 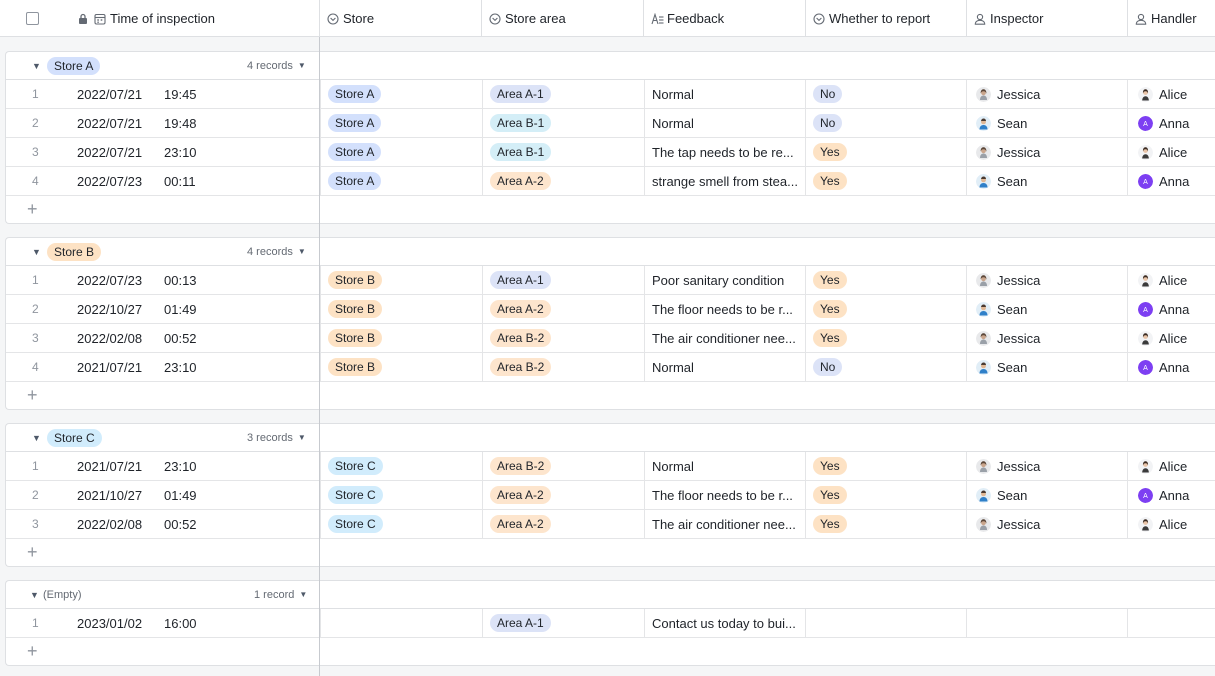 I want to click on select-all-cell, so click(x=36, y=18).